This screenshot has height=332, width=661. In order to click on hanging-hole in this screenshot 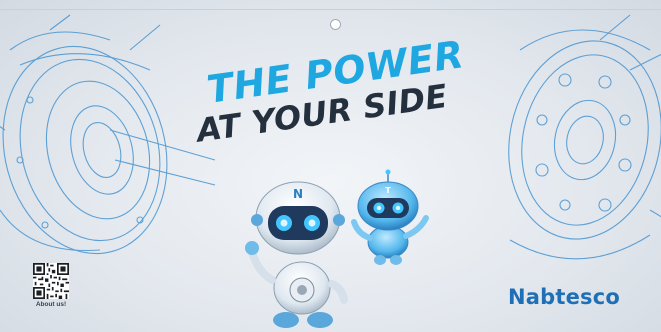, I will do `click(335, 24)`.